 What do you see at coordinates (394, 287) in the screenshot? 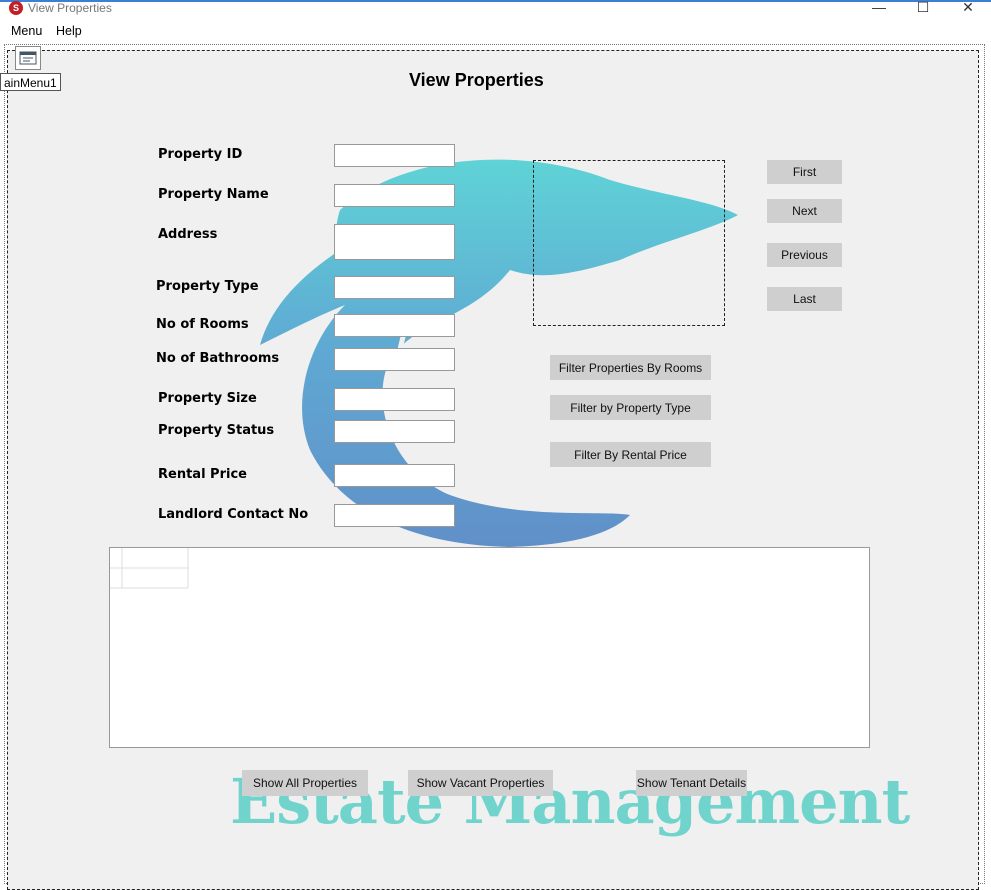
I see `property-type-input` at bounding box center [394, 287].